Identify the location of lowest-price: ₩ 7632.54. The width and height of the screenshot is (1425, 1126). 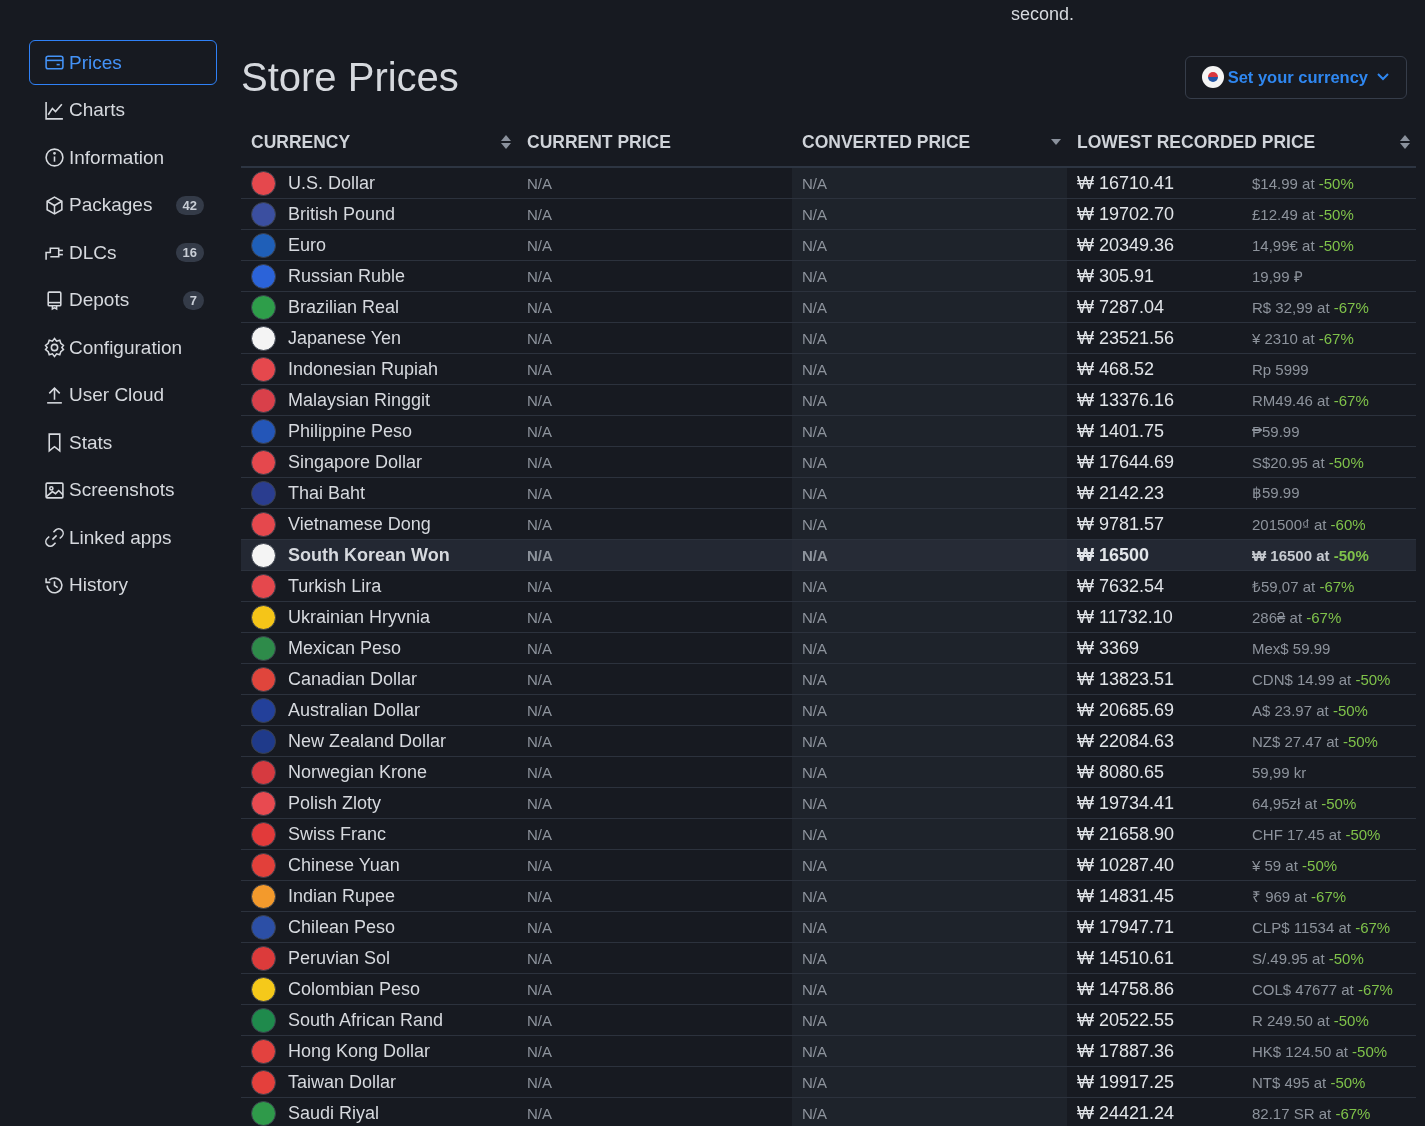
(1121, 586).